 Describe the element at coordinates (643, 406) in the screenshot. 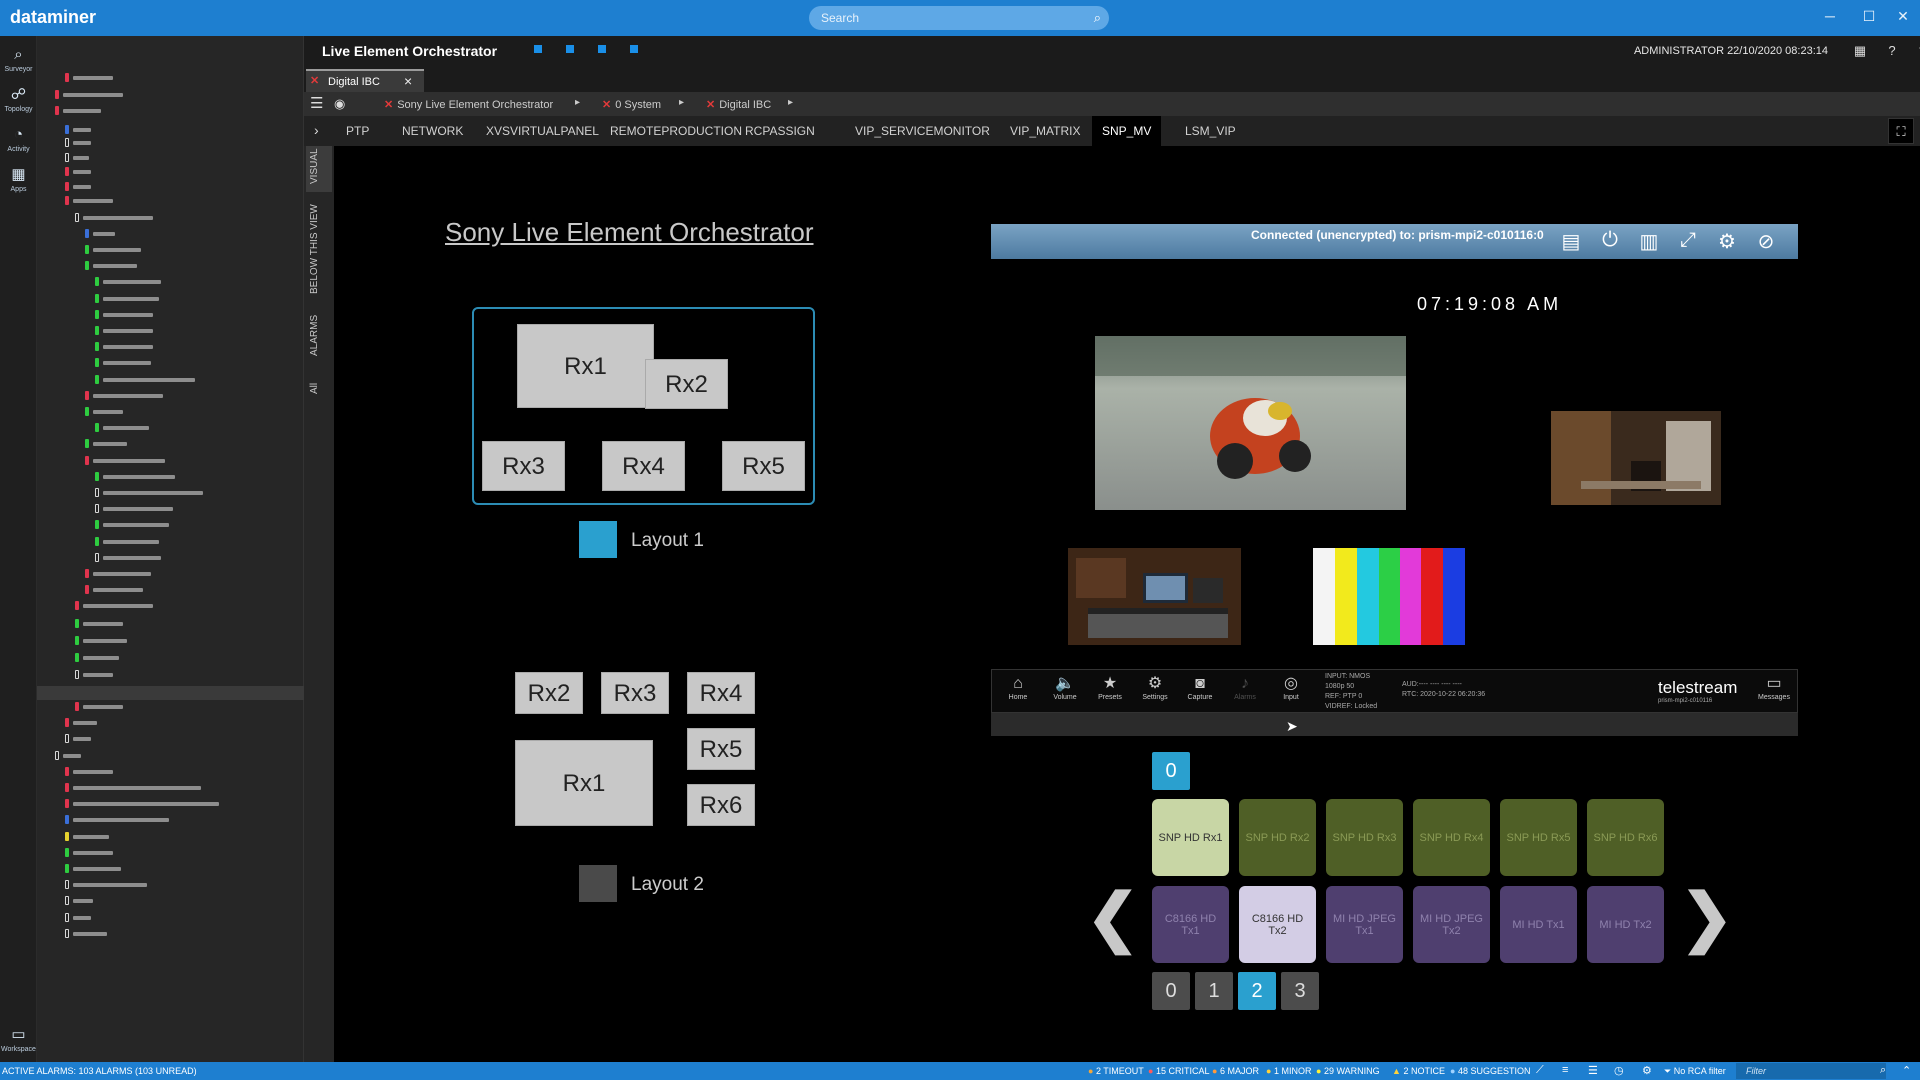

I see `layout-1-preview: Rx1 Rx2 Rx3 Rx4 Rx5` at that location.